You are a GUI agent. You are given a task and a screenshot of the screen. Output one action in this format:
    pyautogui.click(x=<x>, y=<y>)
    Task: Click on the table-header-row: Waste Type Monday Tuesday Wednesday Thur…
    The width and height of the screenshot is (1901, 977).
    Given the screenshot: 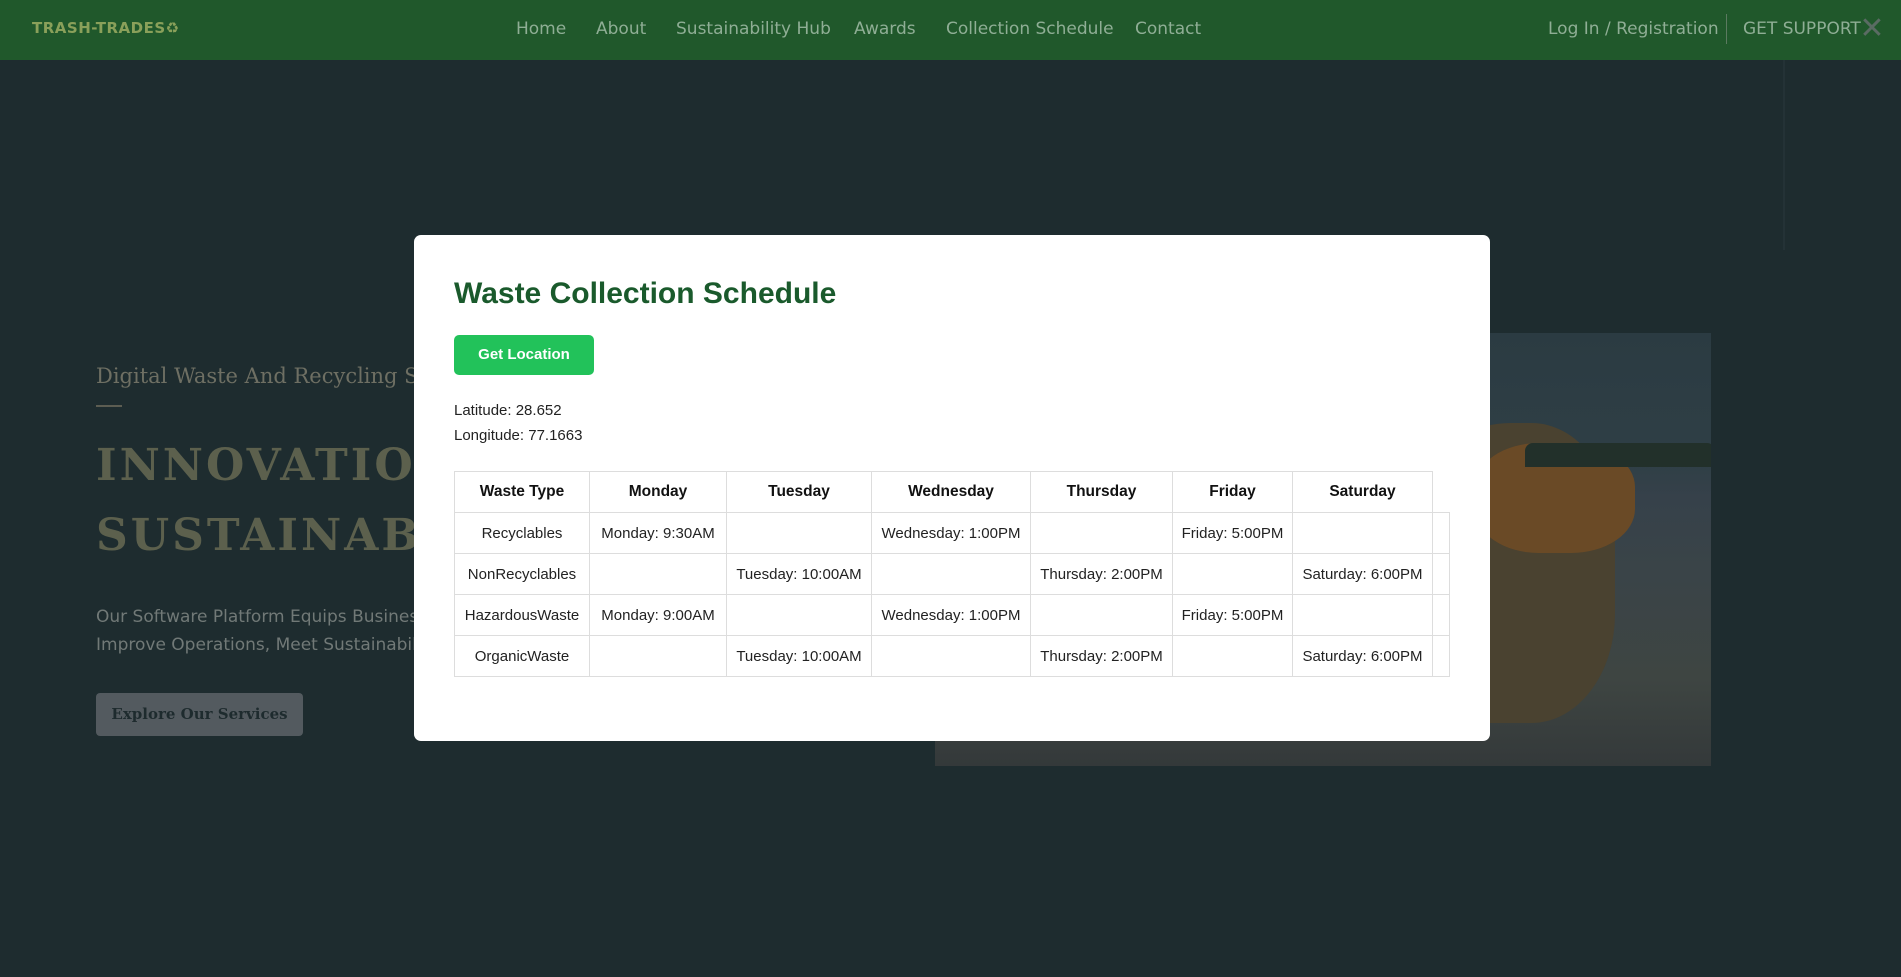 What is the action you would take?
    pyautogui.click(x=952, y=492)
    